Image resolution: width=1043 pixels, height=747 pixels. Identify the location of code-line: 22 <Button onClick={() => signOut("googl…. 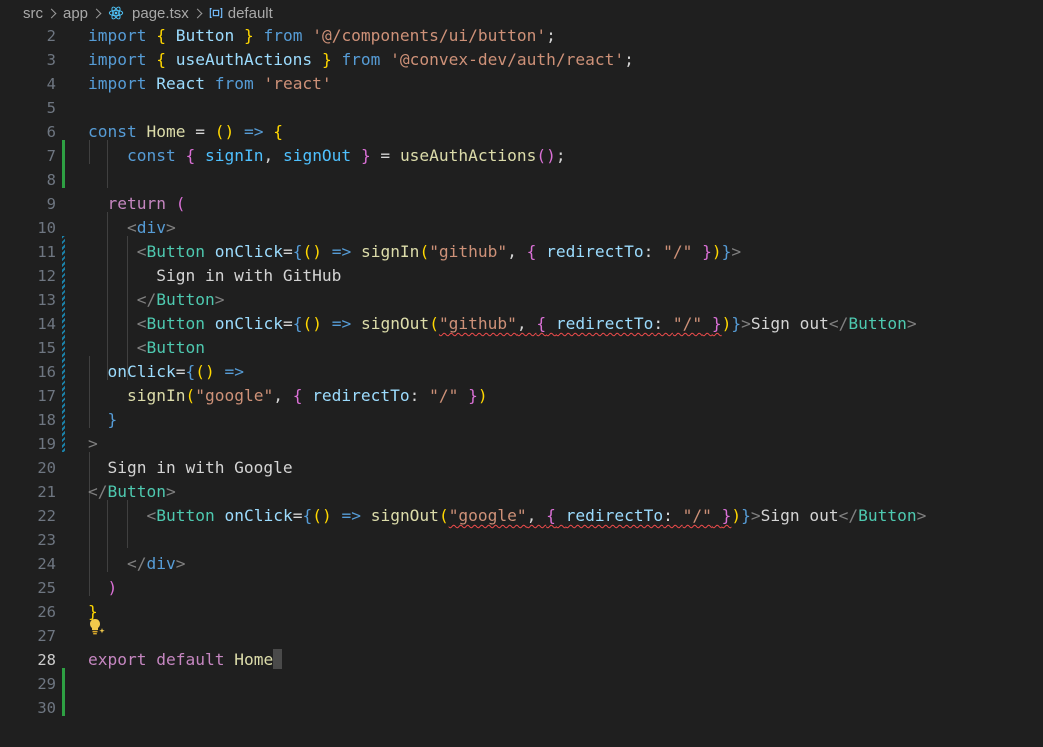
(521, 516).